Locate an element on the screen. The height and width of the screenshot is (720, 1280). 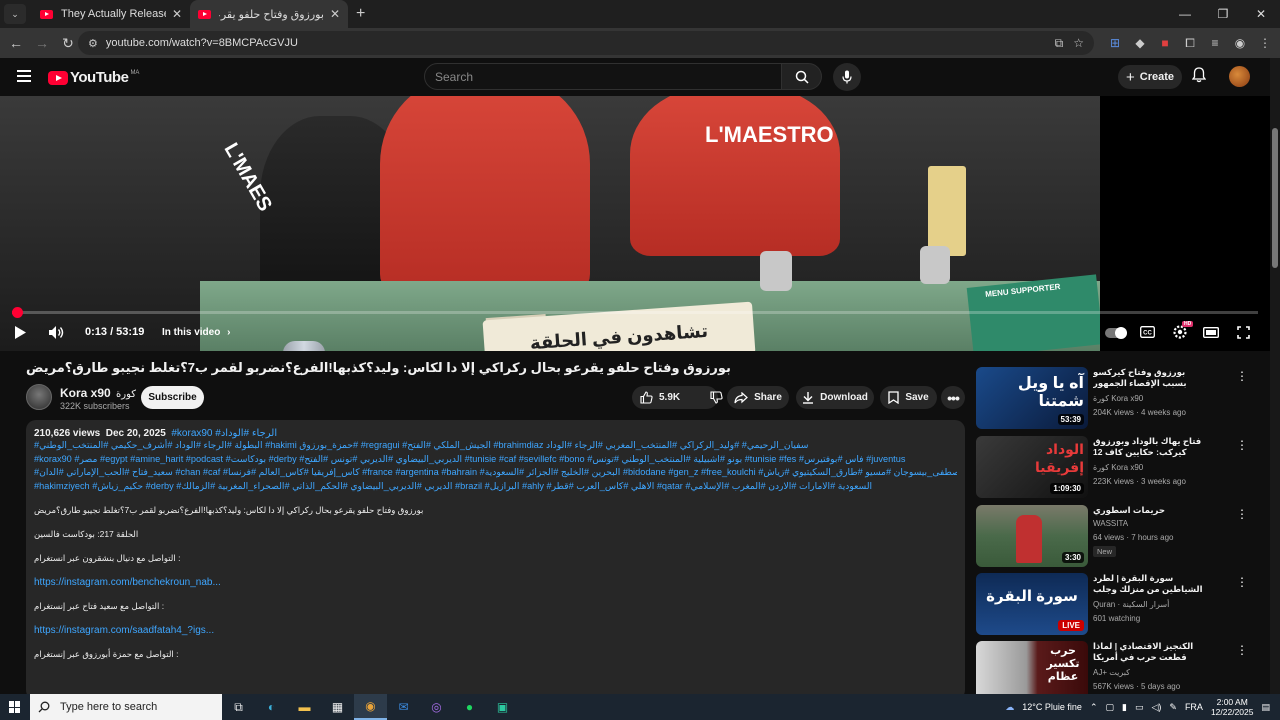
more-actions-button: ••• is located at coordinates (953, 397).